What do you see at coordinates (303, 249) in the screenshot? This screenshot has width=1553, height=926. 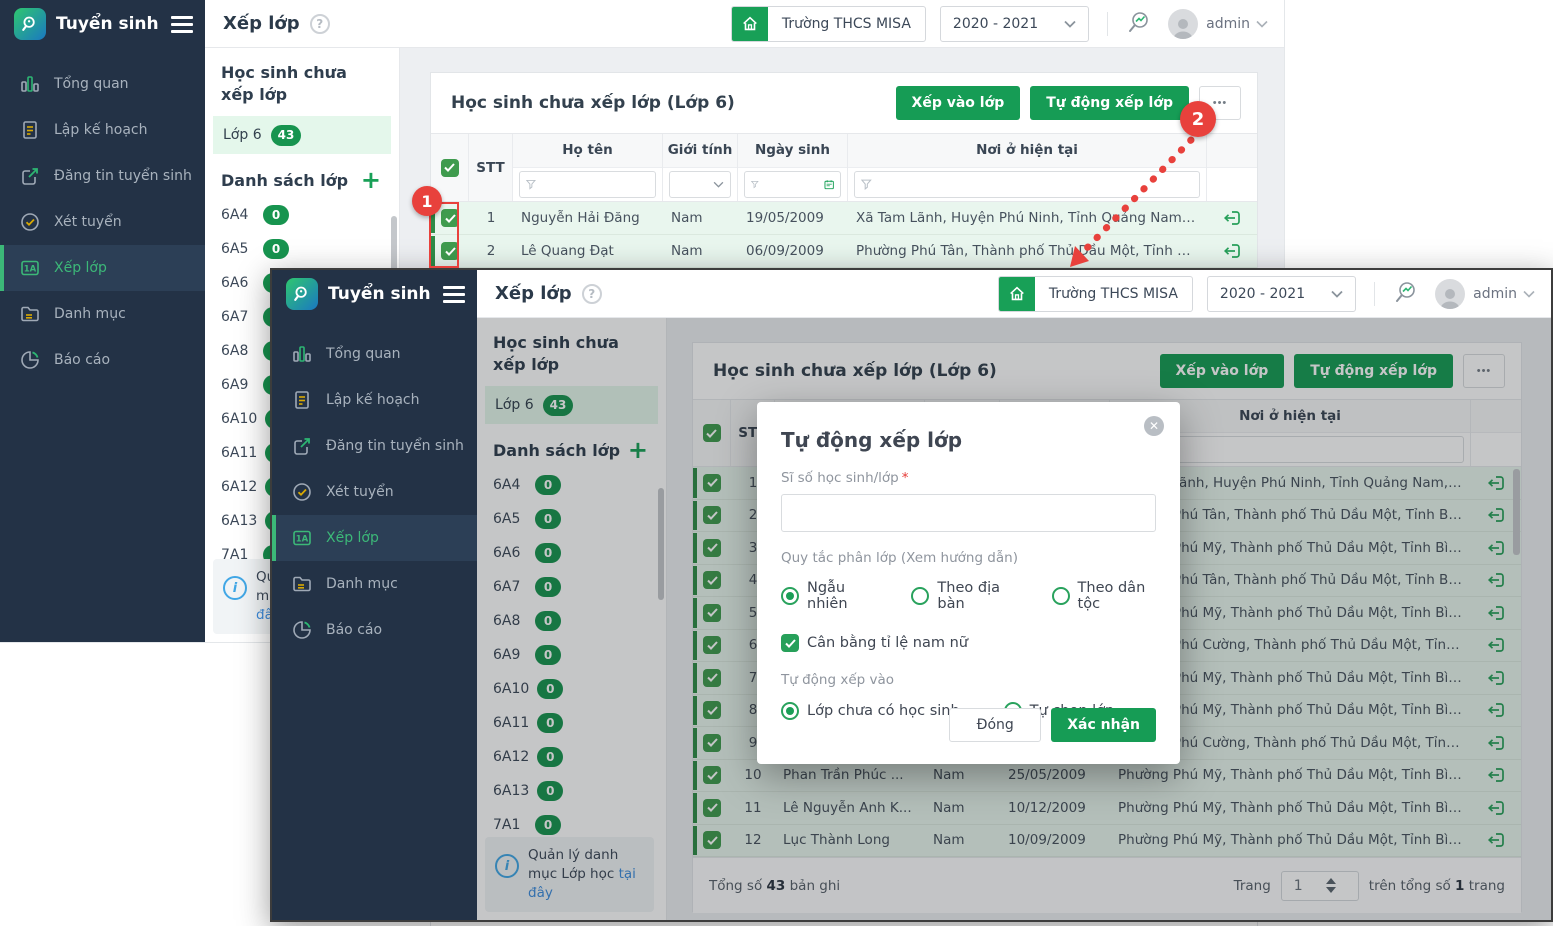 I see `class-list-item: 6A5 0` at bounding box center [303, 249].